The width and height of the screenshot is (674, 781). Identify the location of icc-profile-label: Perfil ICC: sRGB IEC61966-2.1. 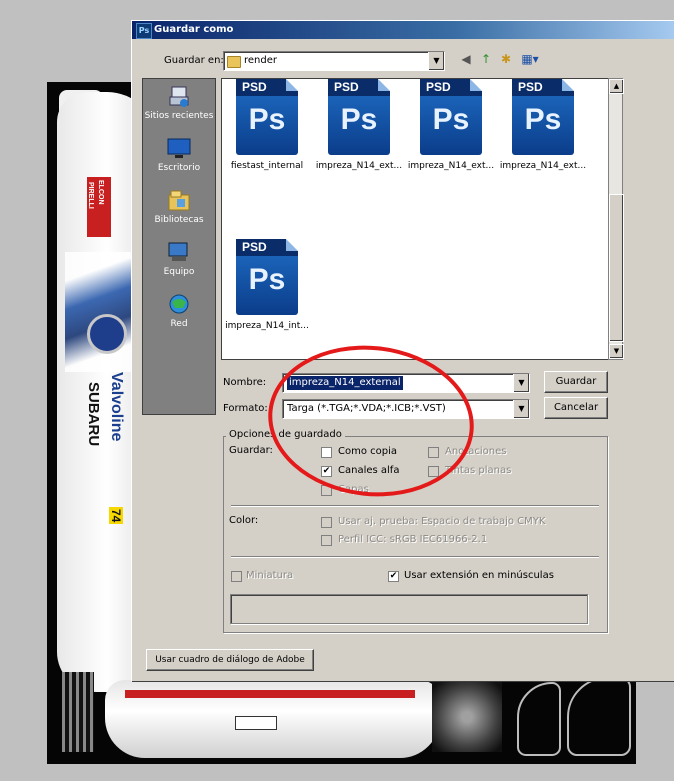
(413, 539).